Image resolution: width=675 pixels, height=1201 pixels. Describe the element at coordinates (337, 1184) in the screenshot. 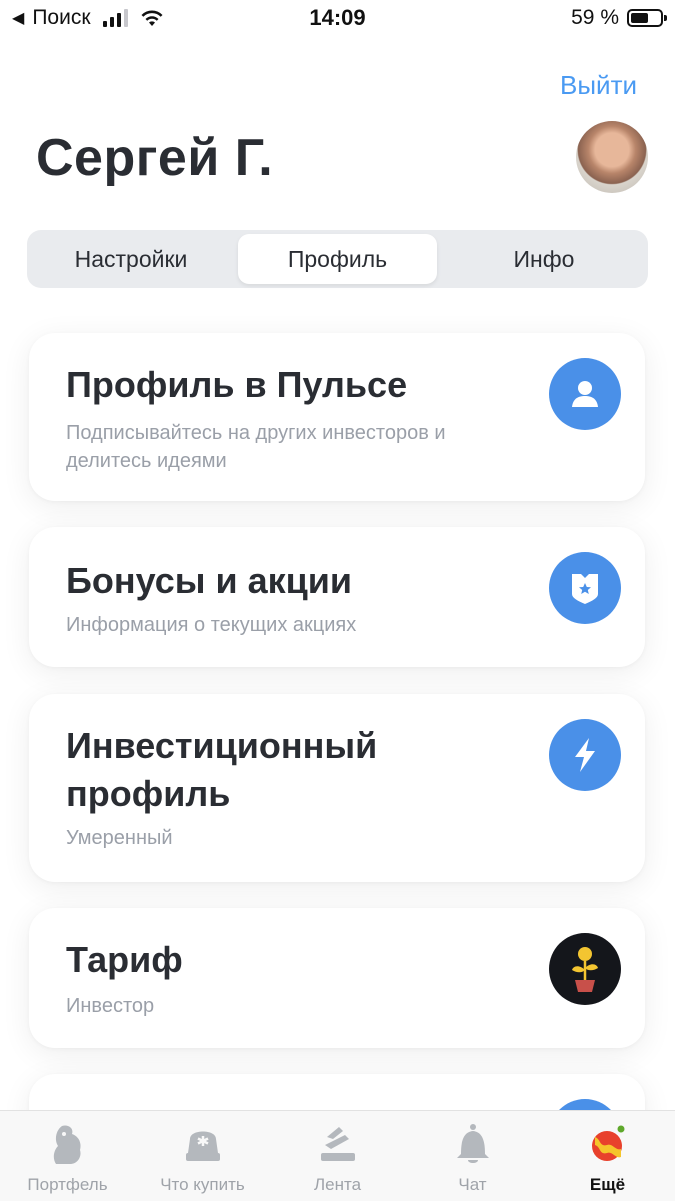

I see `tabbar-label: Лента` at that location.